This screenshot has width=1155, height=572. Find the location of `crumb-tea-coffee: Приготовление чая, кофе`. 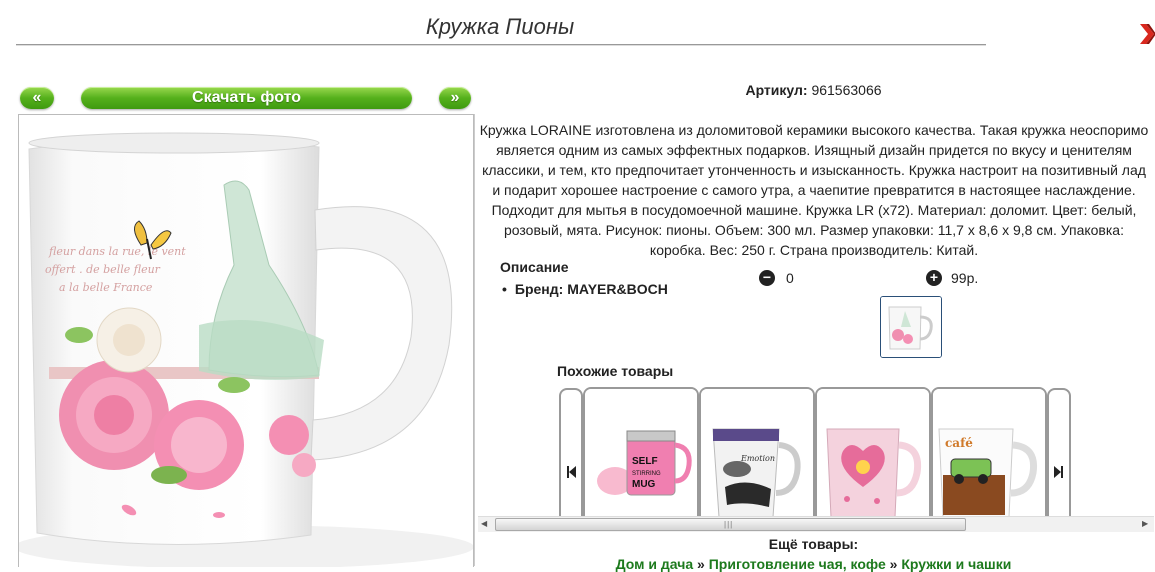

crumb-tea-coffee: Приготовление чая, кофе is located at coordinates (797, 564).